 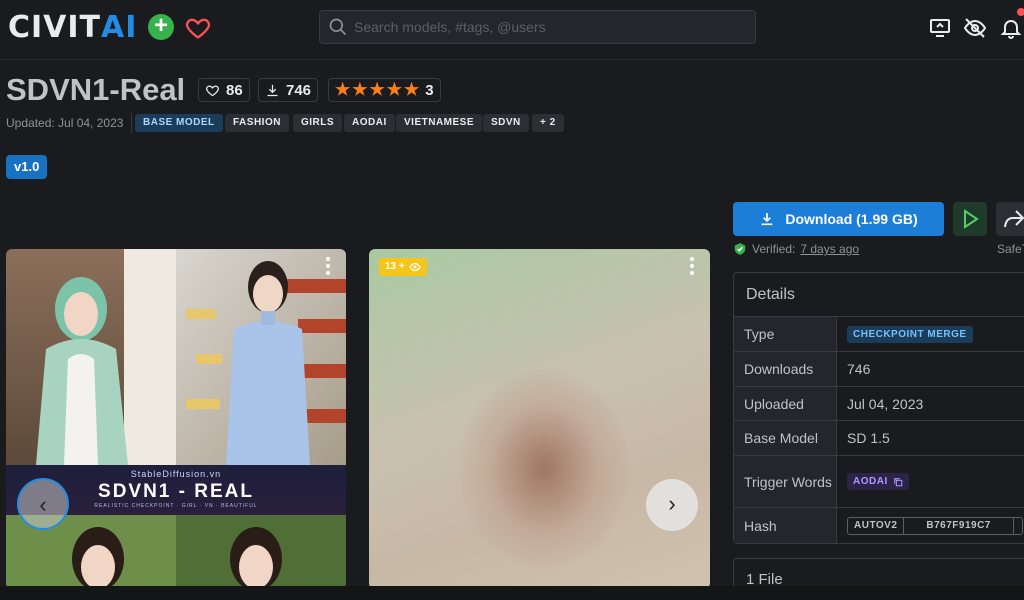 I want to click on type-badge: CHECKPOINT MERGE, so click(x=910, y=334).